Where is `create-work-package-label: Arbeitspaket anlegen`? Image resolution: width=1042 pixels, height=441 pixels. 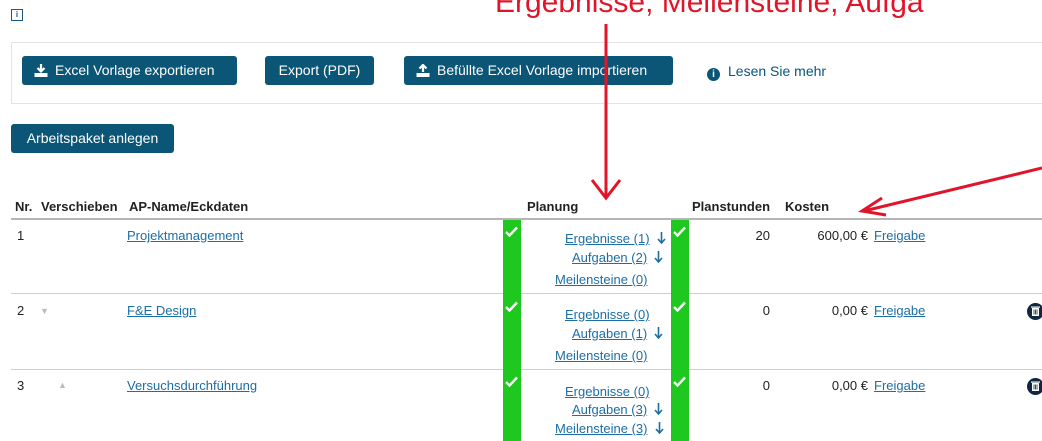
create-work-package-label: Arbeitspaket anlegen is located at coordinates (92, 138).